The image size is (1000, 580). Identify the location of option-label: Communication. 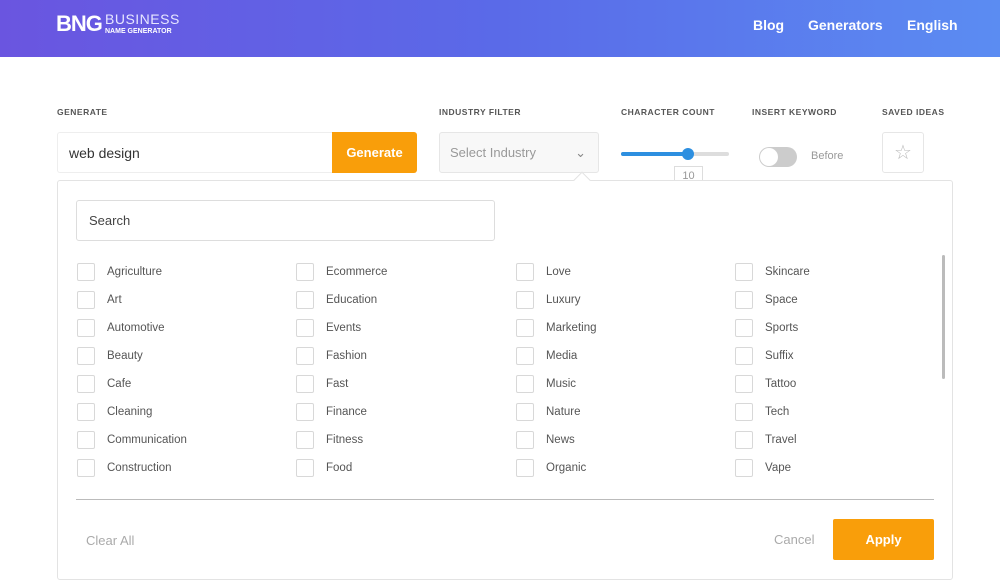
(147, 440).